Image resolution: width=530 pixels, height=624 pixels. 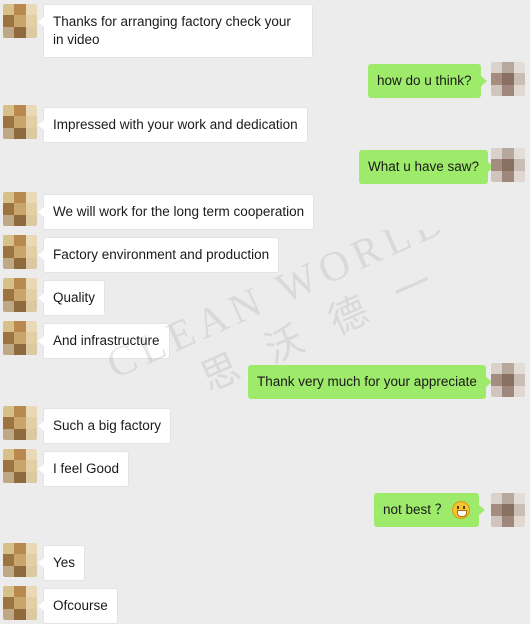 I want to click on message-text: Impressed with your work and dedication, so click(x=175, y=124).